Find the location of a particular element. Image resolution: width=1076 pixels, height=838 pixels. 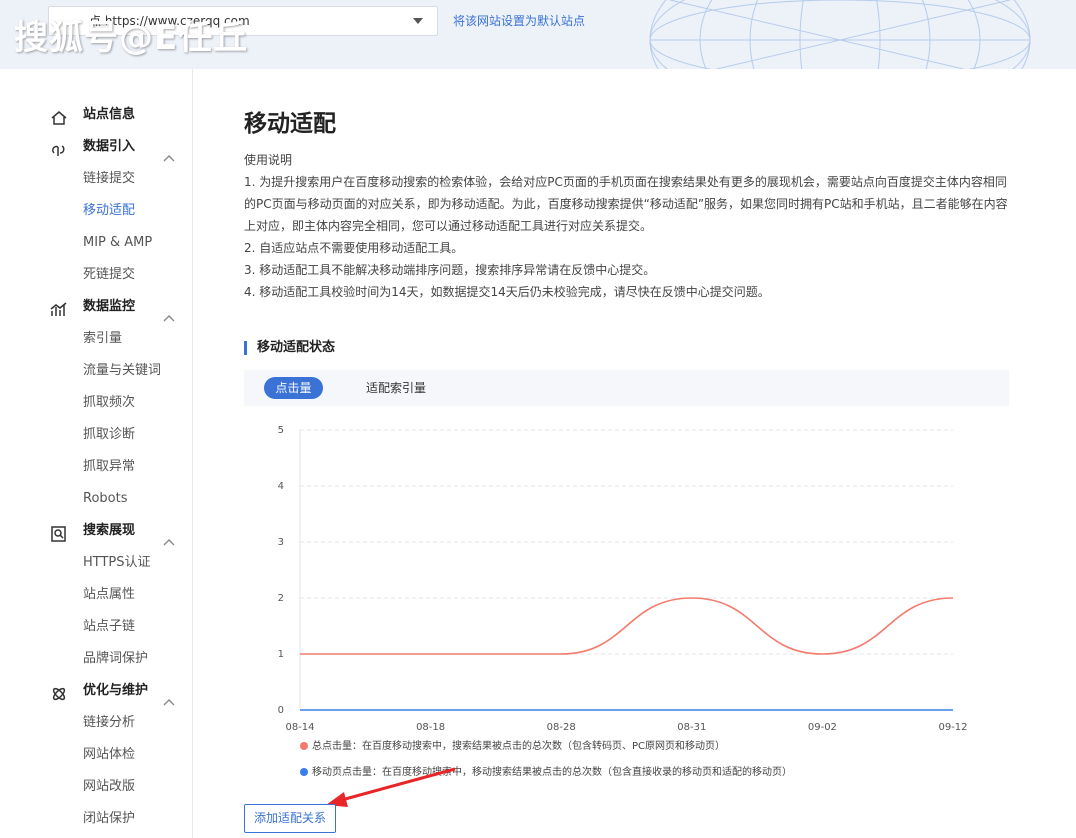

sidebar-item-label: 站点子链 is located at coordinates (109, 626).